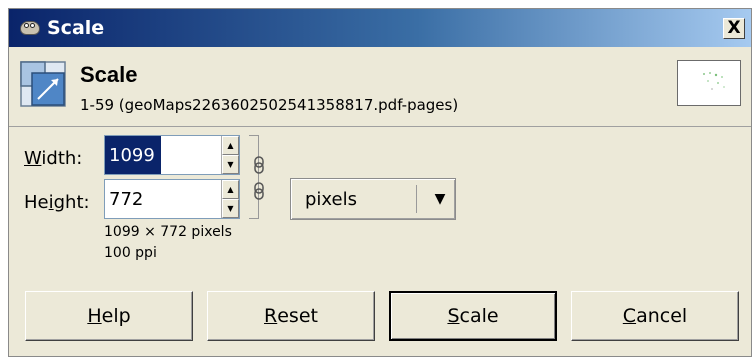 The width and height of the screenshot is (752, 357). Describe the element at coordinates (416, 199) in the screenshot. I see `dropdown-separator` at that location.